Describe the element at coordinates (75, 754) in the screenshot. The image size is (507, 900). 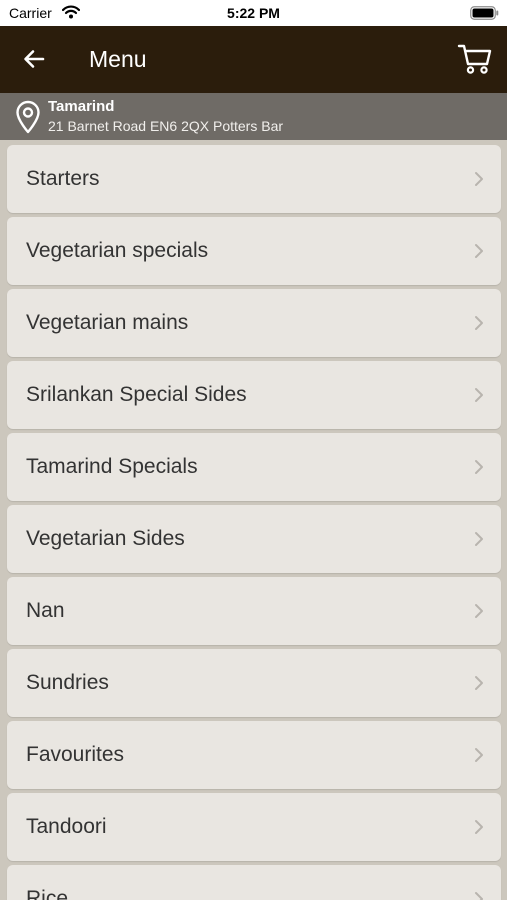
I see `menu-category-label: Favourites` at that location.